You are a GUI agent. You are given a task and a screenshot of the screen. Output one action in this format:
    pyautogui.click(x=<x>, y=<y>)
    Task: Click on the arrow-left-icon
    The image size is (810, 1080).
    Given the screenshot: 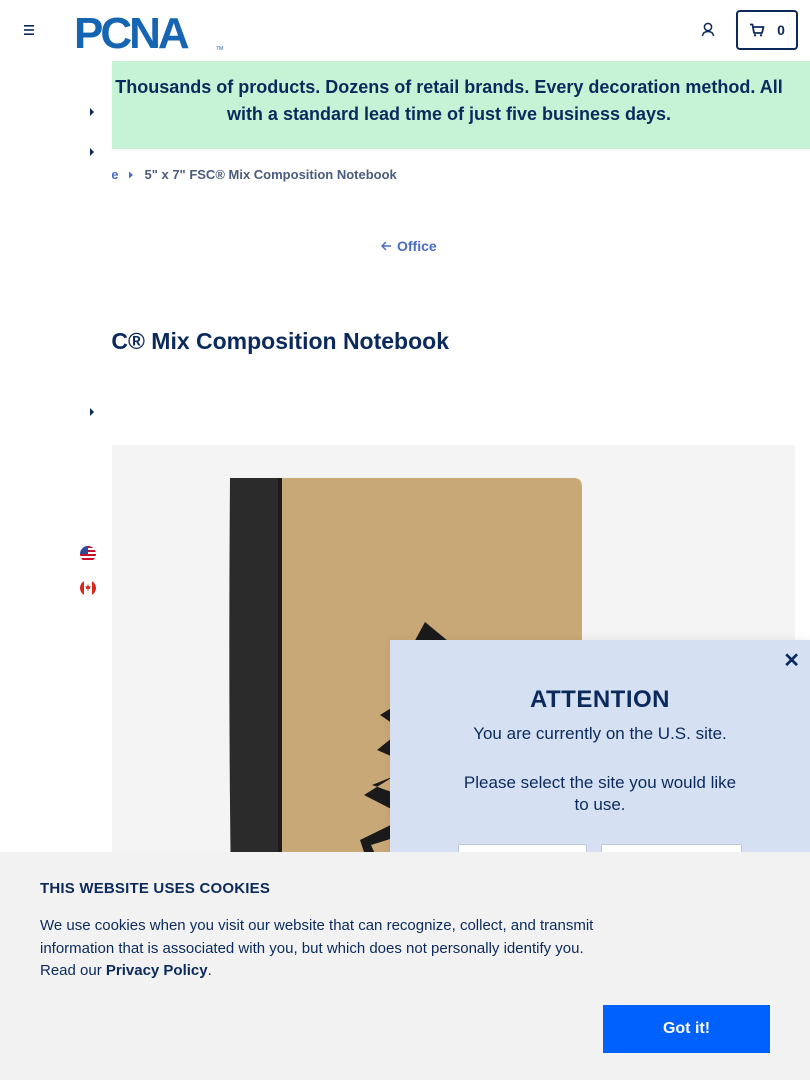 What is the action you would take?
    pyautogui.click(x=386, y=246)
    